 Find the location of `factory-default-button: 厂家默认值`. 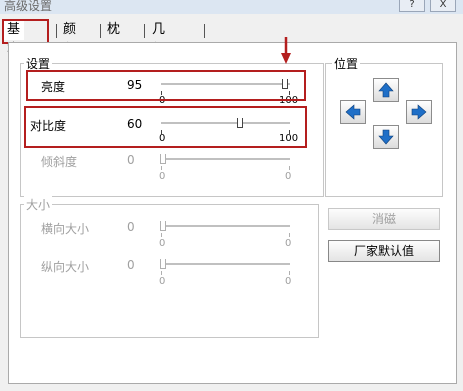

factory-default-button: 厂家默认值 is located at coordinates (384, 251).